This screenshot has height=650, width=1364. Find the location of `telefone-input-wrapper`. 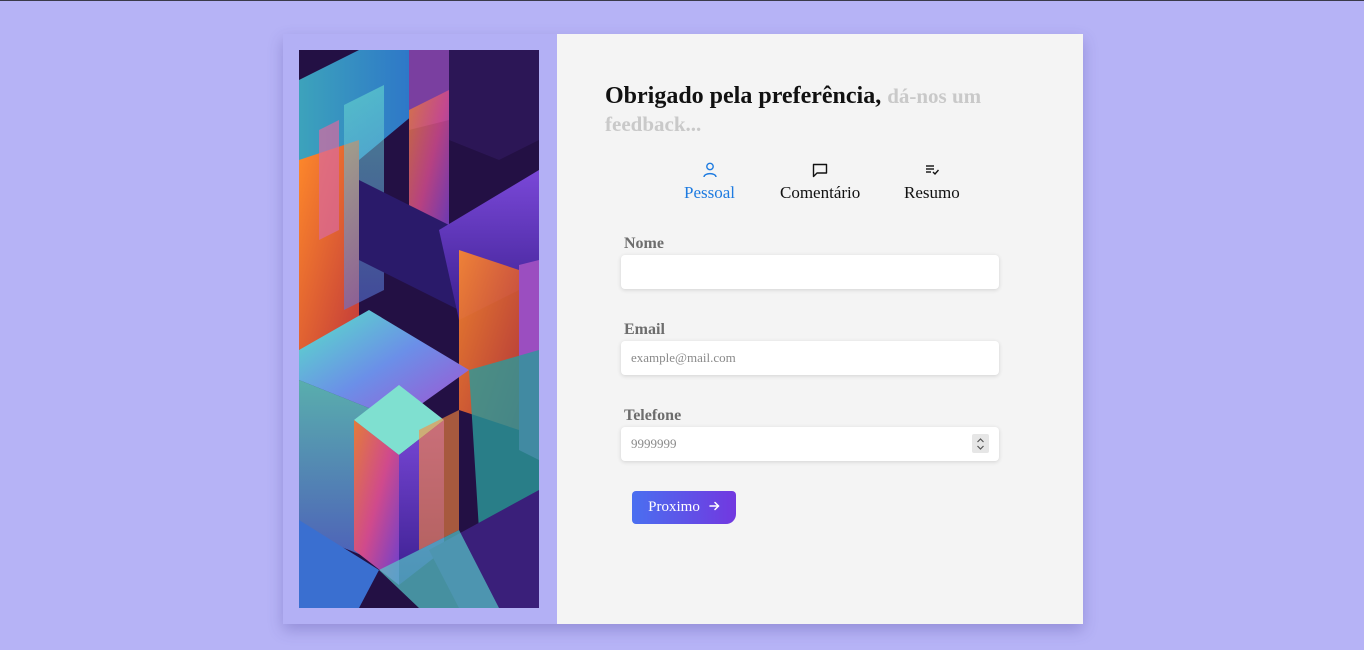

telefone-input-wrapper is located at coordinates (810, 444).